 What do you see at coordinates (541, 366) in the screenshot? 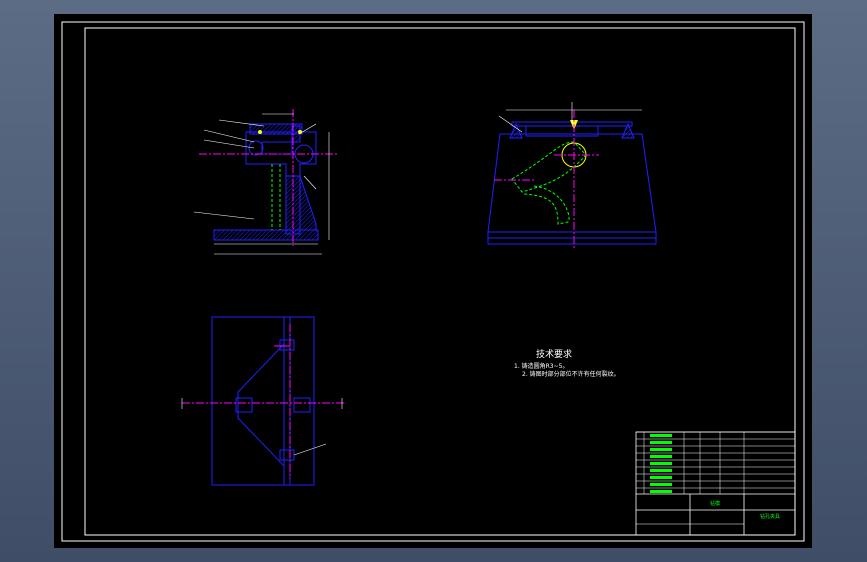
I see `note-line-1: 1. 铸造圆角R3~5。` at bounding box center [541, 366].